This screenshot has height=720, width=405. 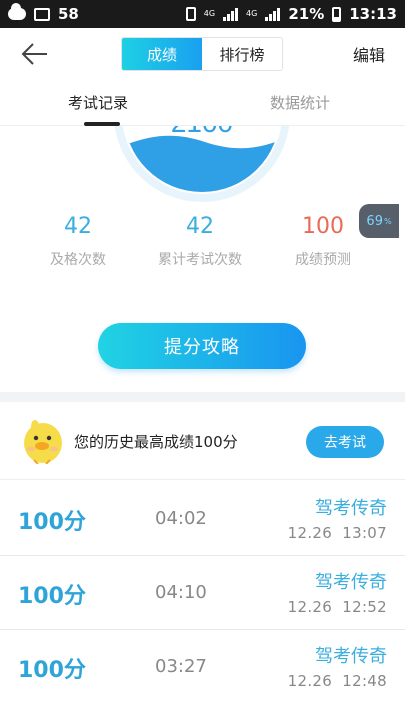 I want to click on clock: 13:13, so click(x=373, y=14).